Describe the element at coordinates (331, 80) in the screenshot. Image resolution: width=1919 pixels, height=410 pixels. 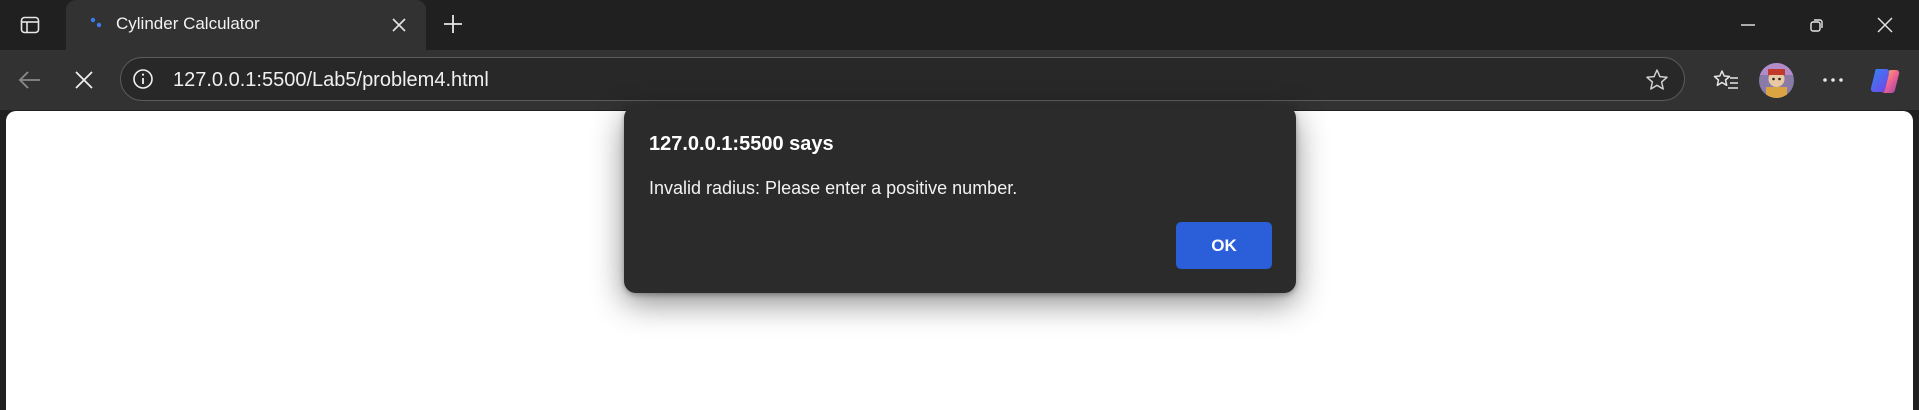
I see `url-text: 127.0.0.1:5500/Lab5/problem4.html` at that location.